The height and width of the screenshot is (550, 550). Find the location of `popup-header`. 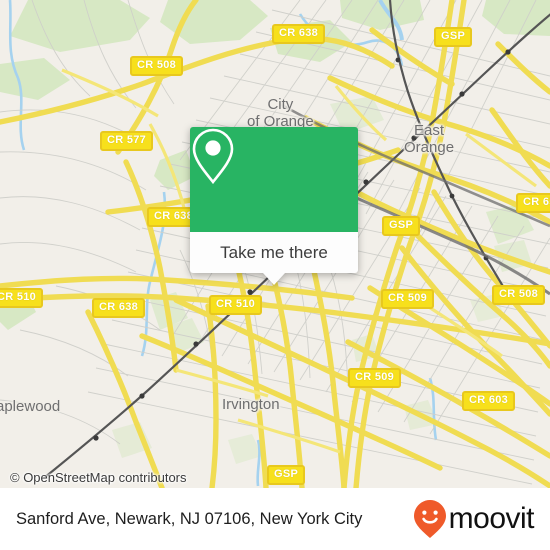

popup-header is located at coordinates (274, 179).